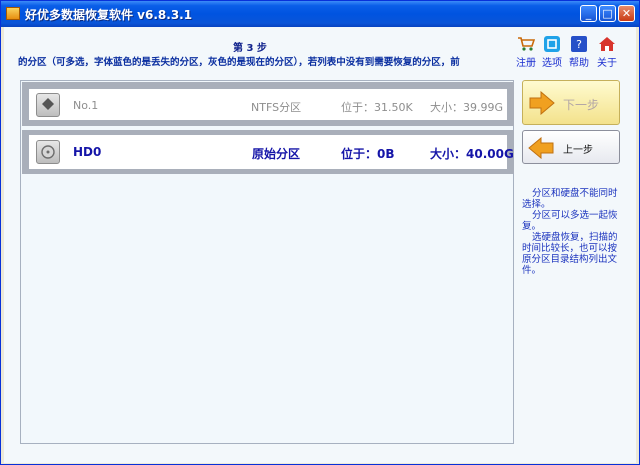  I want to click on partition-position: 位于：0B, so click(368, 154).